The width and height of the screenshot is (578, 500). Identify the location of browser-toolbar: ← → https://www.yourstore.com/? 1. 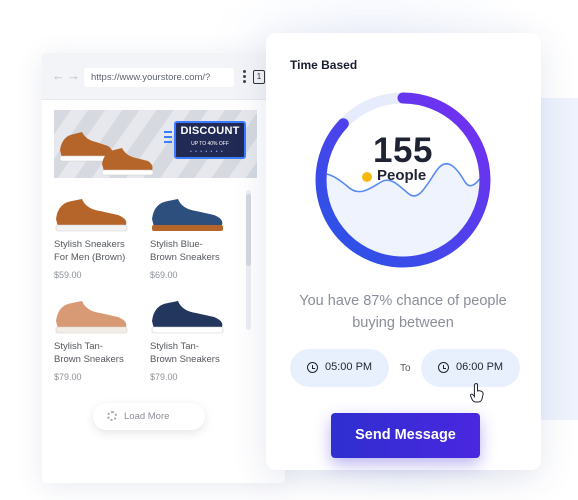
(163, 76).